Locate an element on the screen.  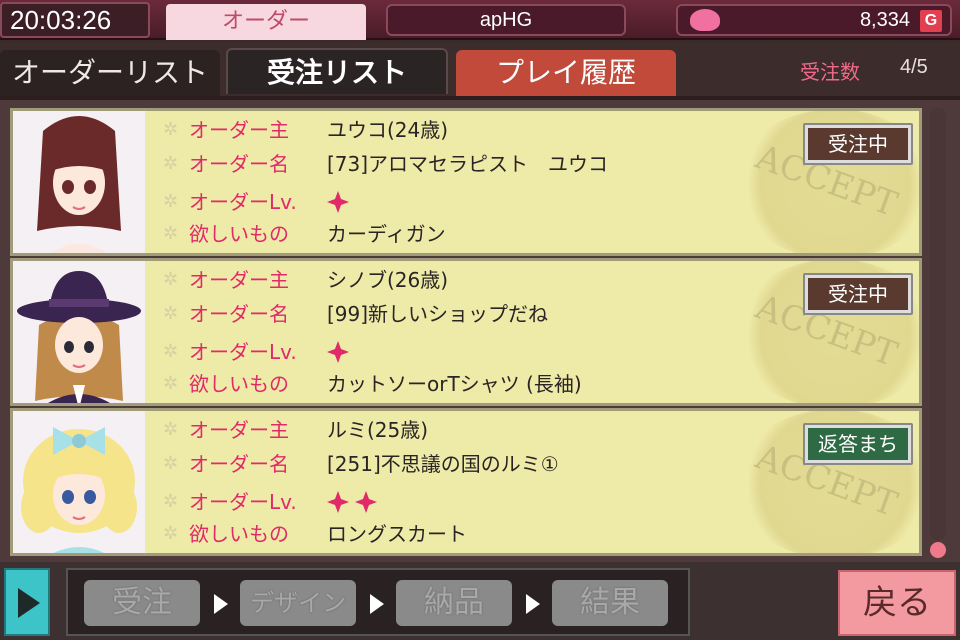
client-value: シノブ(26歳) is located at coordinates (388, 280).